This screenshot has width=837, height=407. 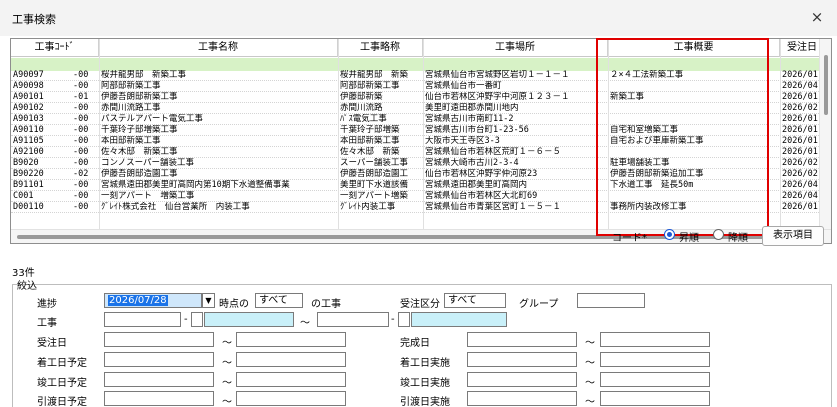 What do you see at coordinates (62, 402) in the screenshot?
I see `planned-delivery-label: 引渡日予定` at bounding box center [62, 402].